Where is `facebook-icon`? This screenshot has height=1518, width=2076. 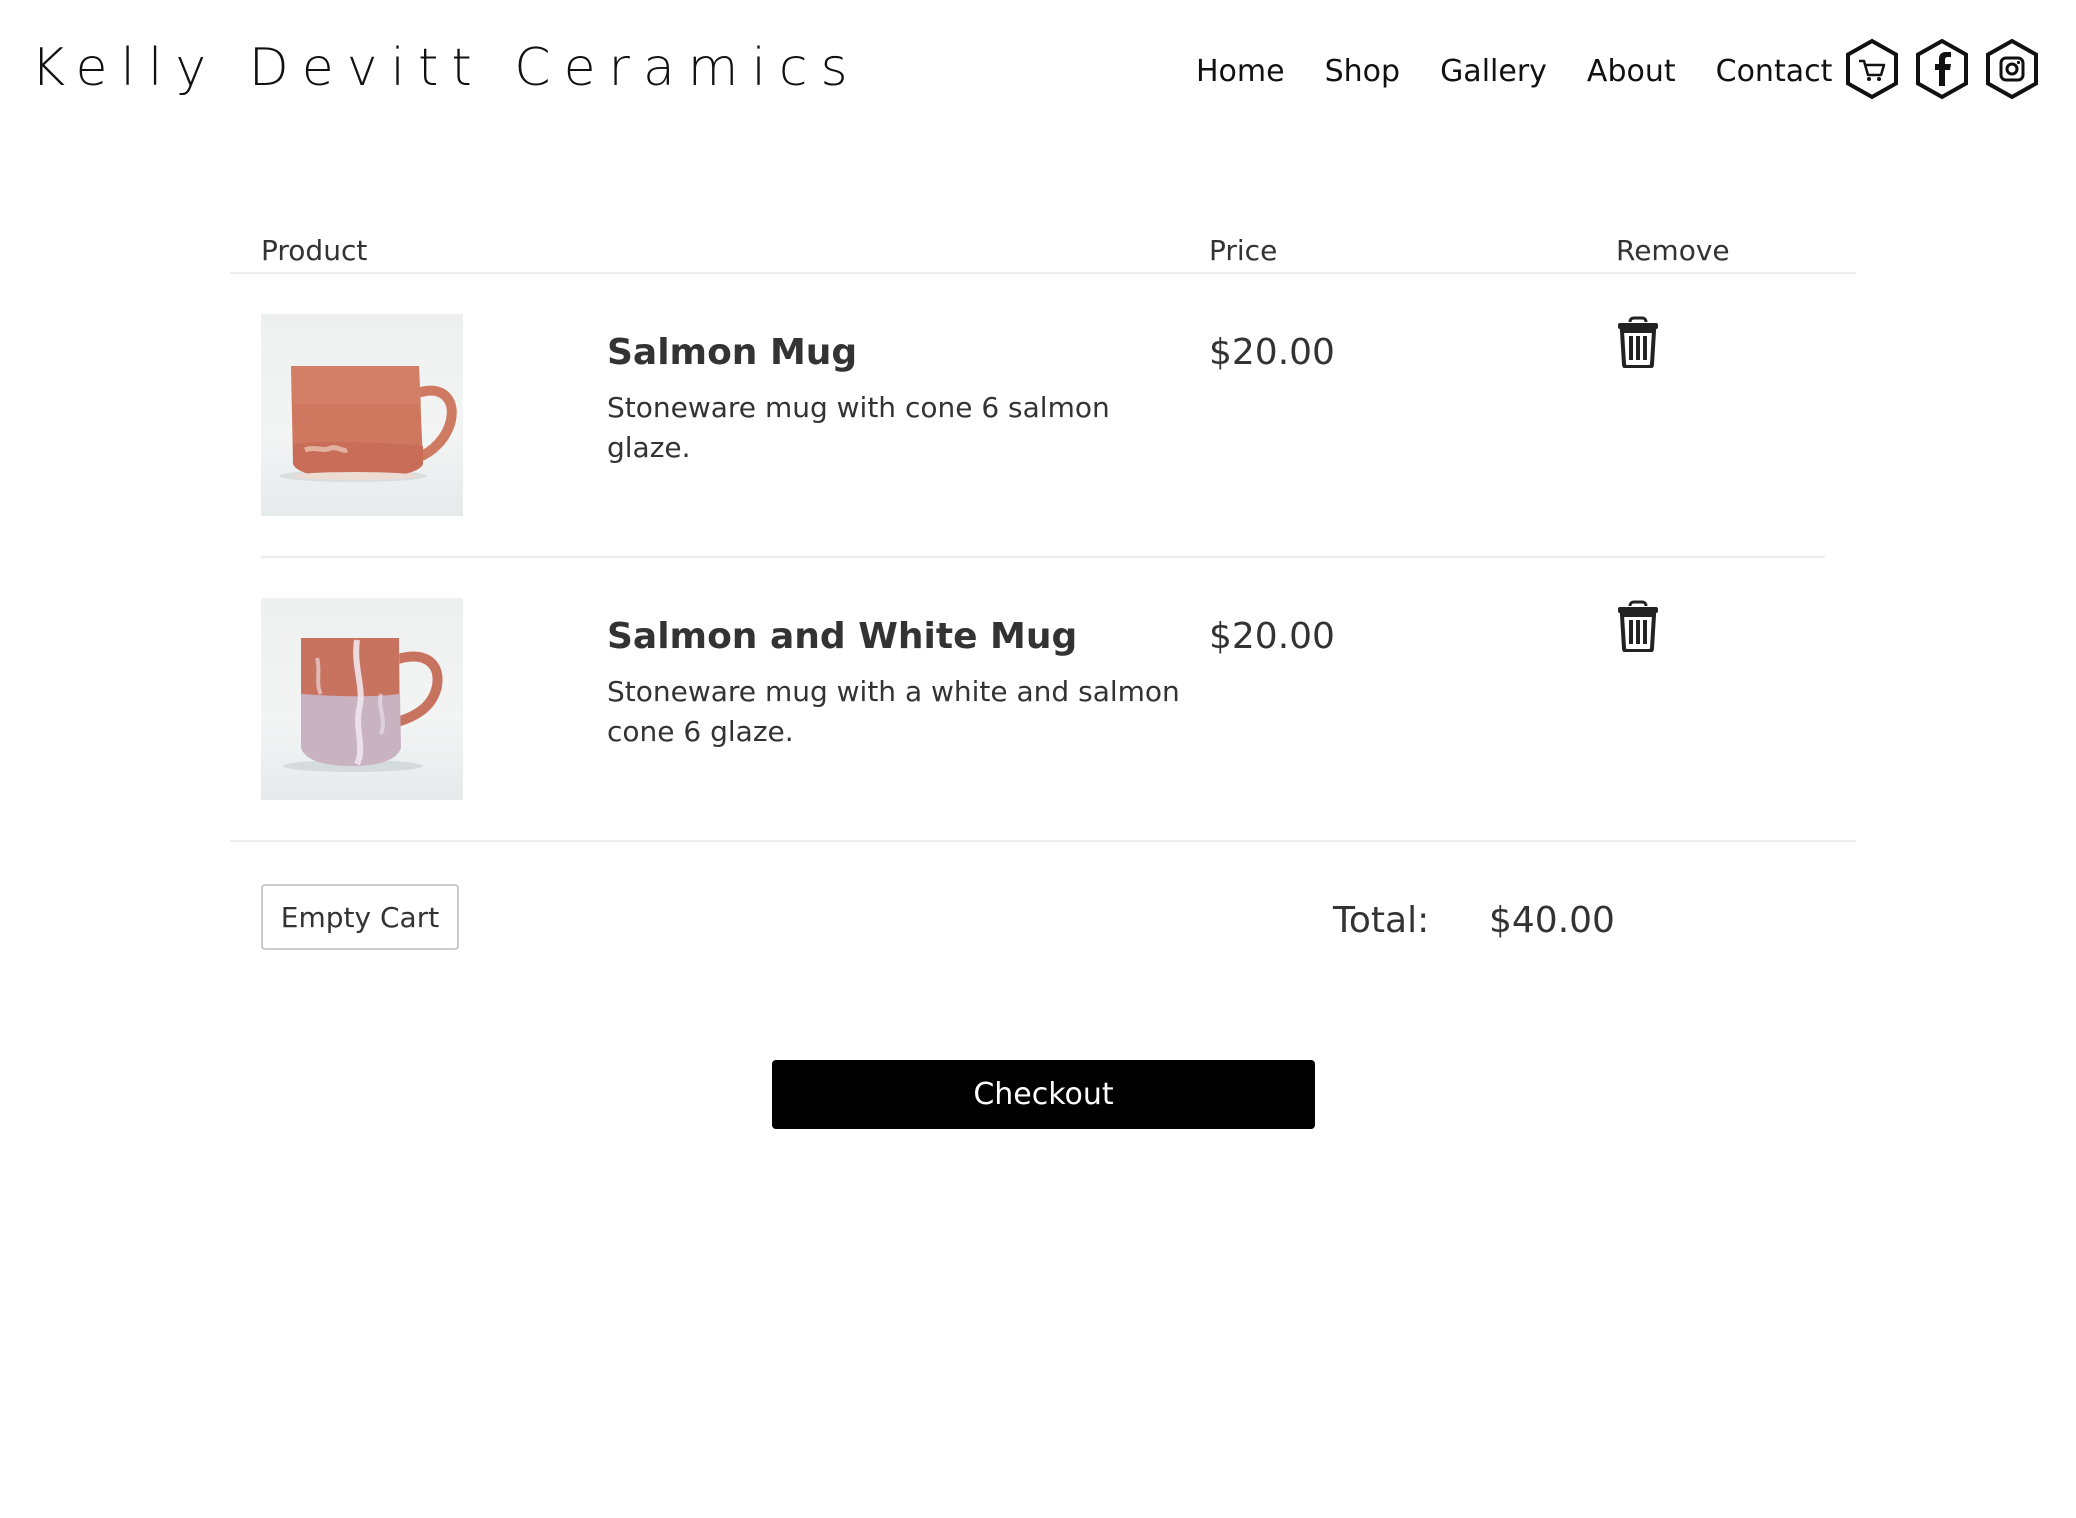
facebook-icon is located at coordinates (1942, 69).